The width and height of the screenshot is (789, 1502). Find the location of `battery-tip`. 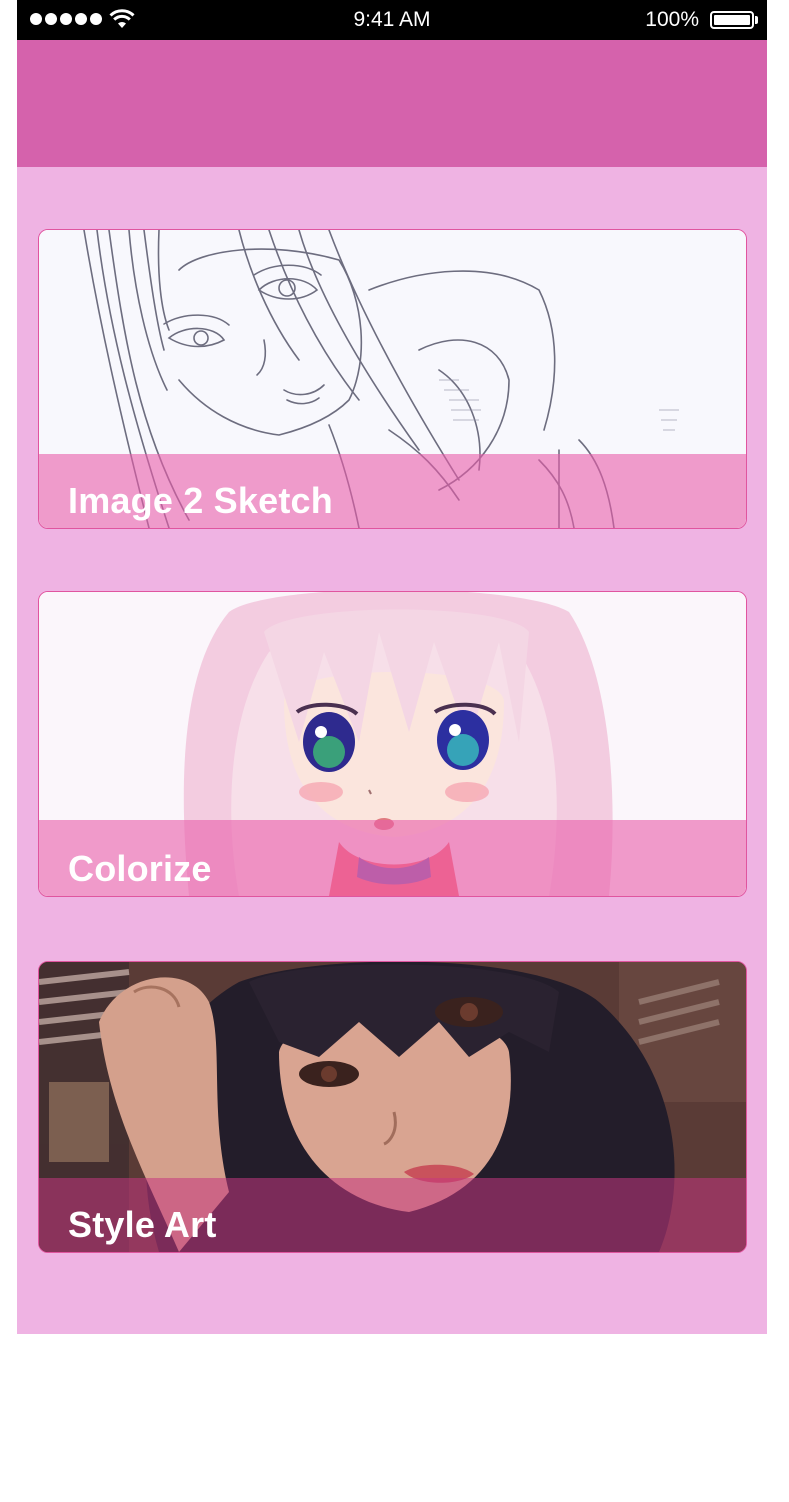

battery-tip is located at coordinates (756, 20).